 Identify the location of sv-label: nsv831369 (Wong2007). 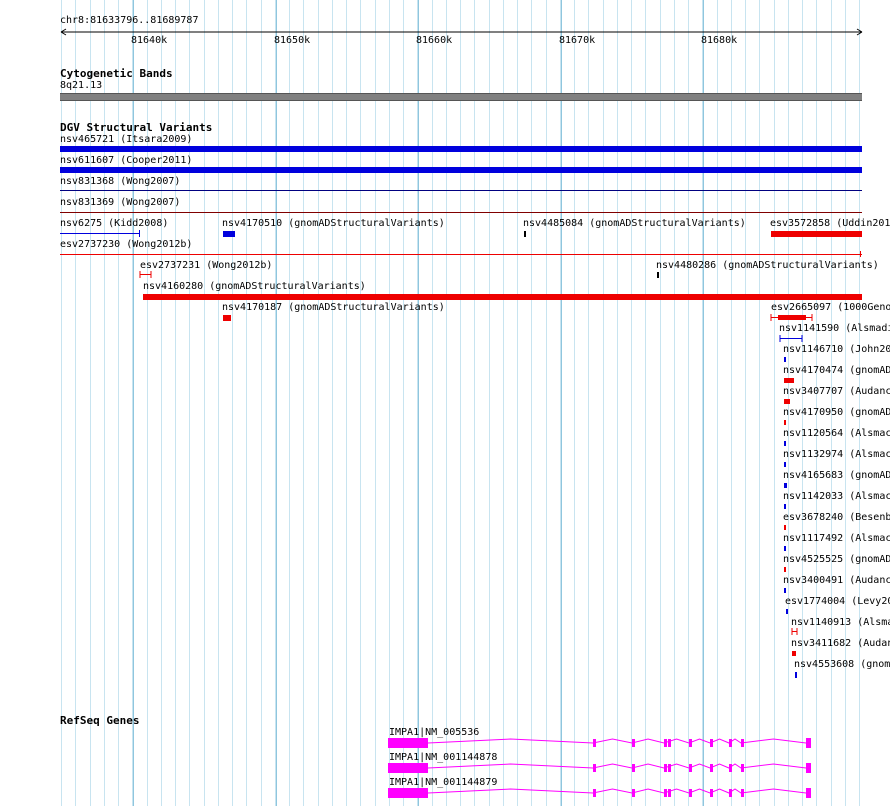
(120, 202).